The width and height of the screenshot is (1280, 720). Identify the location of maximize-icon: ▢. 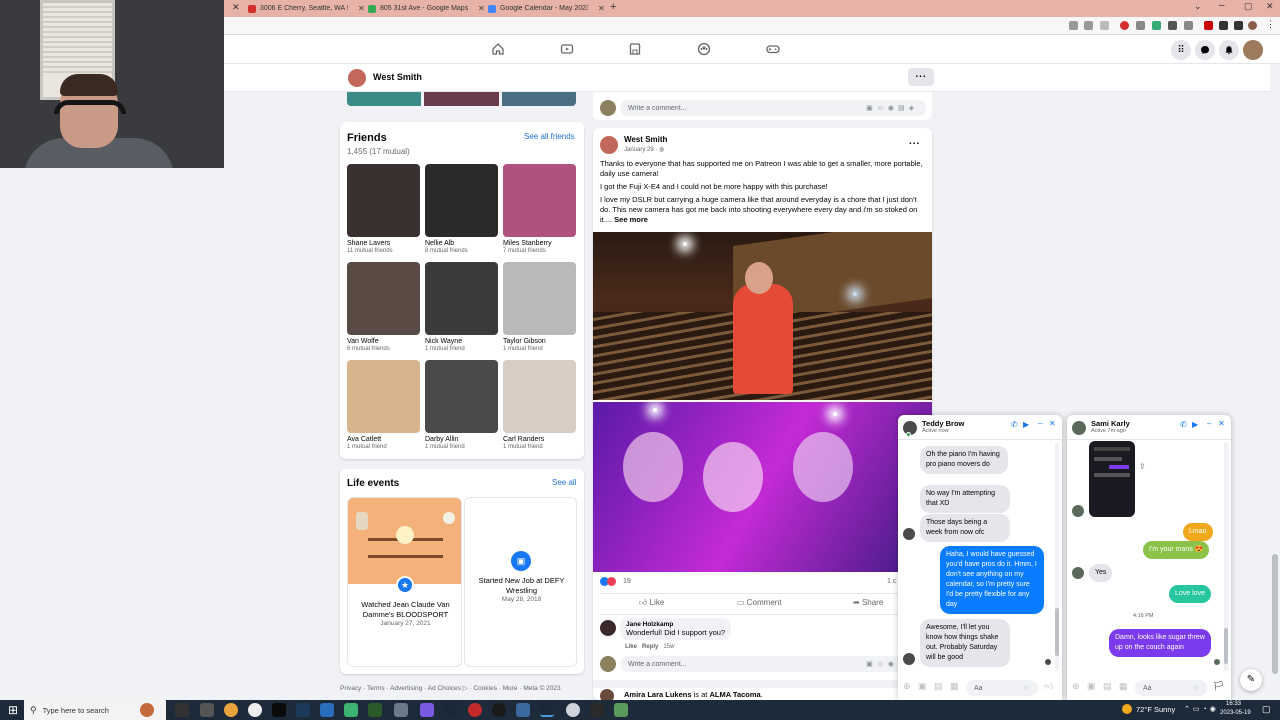
(1248, 6).